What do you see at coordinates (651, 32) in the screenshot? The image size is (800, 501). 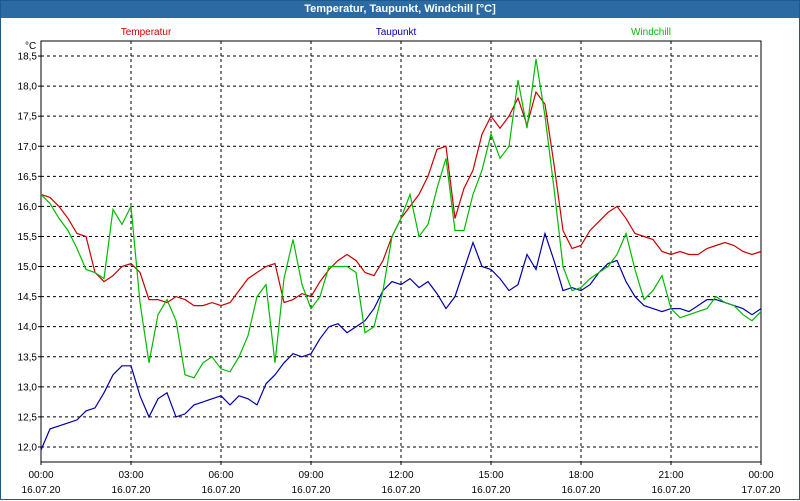 I see `legend-item-windchill: Windchill` at bounding box center [651, 32].